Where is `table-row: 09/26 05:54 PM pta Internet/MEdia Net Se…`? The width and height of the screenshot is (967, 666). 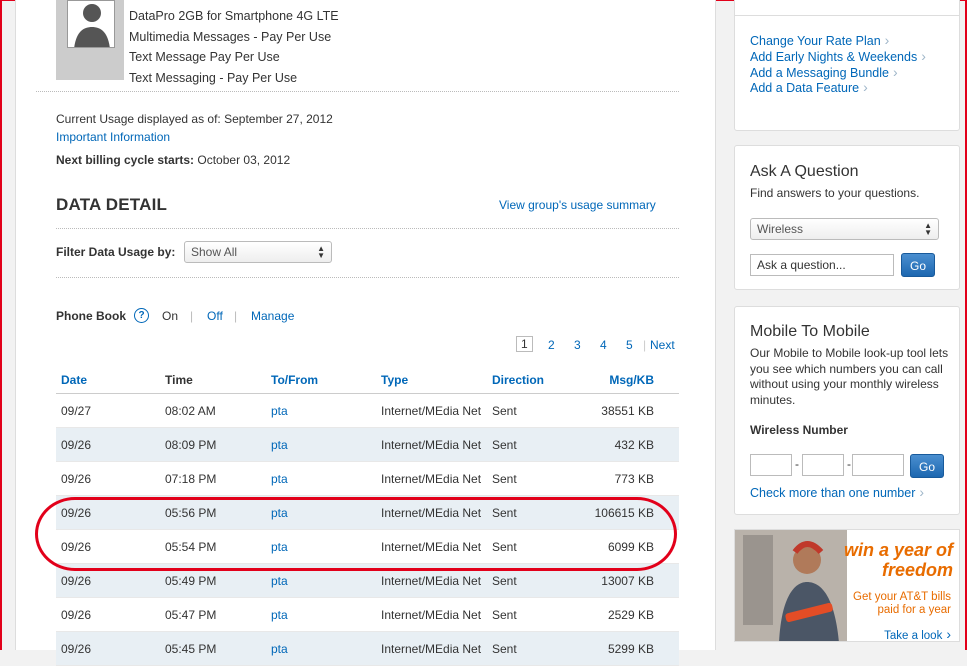
table-row: 09/26 05:54 PM pta Internet/MEdia Net Se… is located at coordinates (367, 547).